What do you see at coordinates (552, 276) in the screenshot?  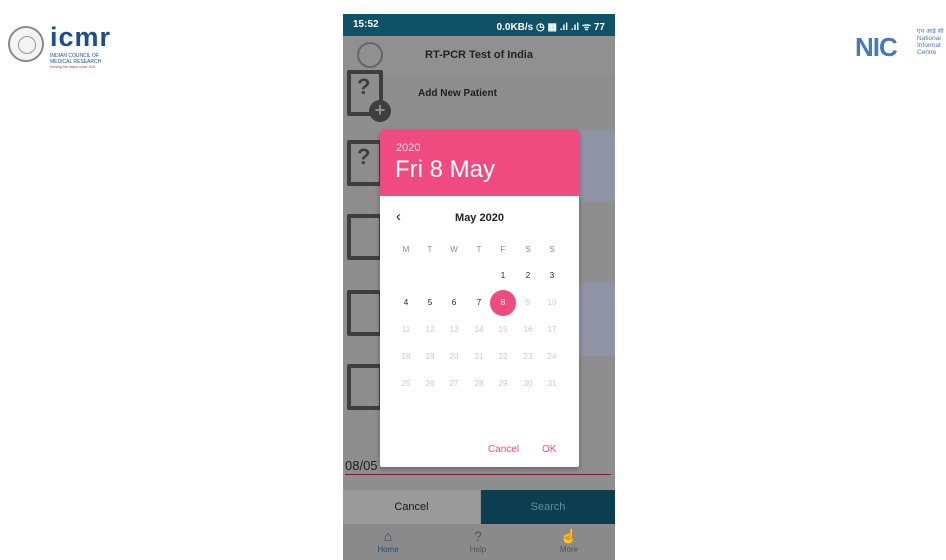 I see `calendar-day: 3` at bounding box center [552, 276].